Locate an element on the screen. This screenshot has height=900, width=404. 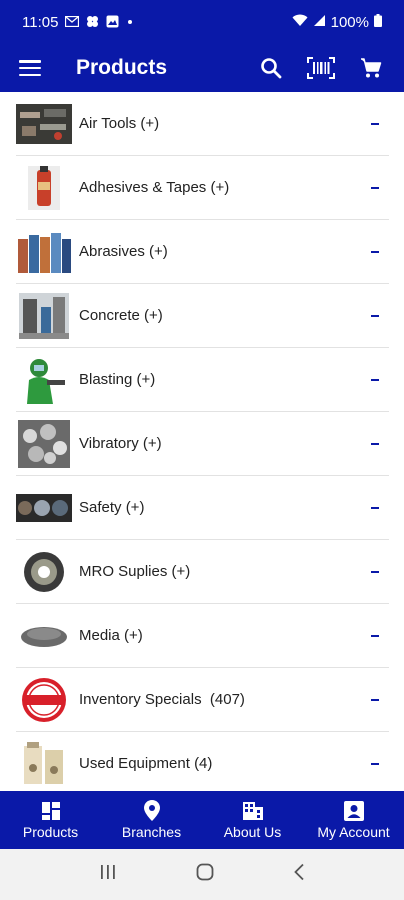
shopping-cart-icon is located at coordinates (371, 68).